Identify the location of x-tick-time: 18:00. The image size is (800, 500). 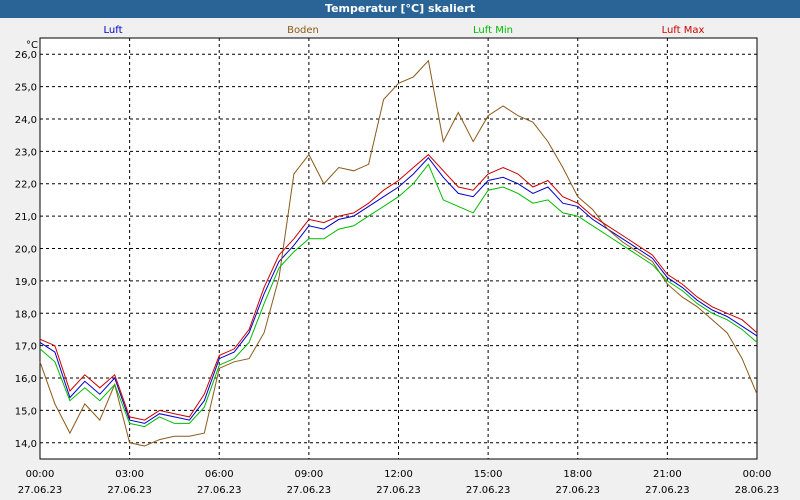
(577, 474).